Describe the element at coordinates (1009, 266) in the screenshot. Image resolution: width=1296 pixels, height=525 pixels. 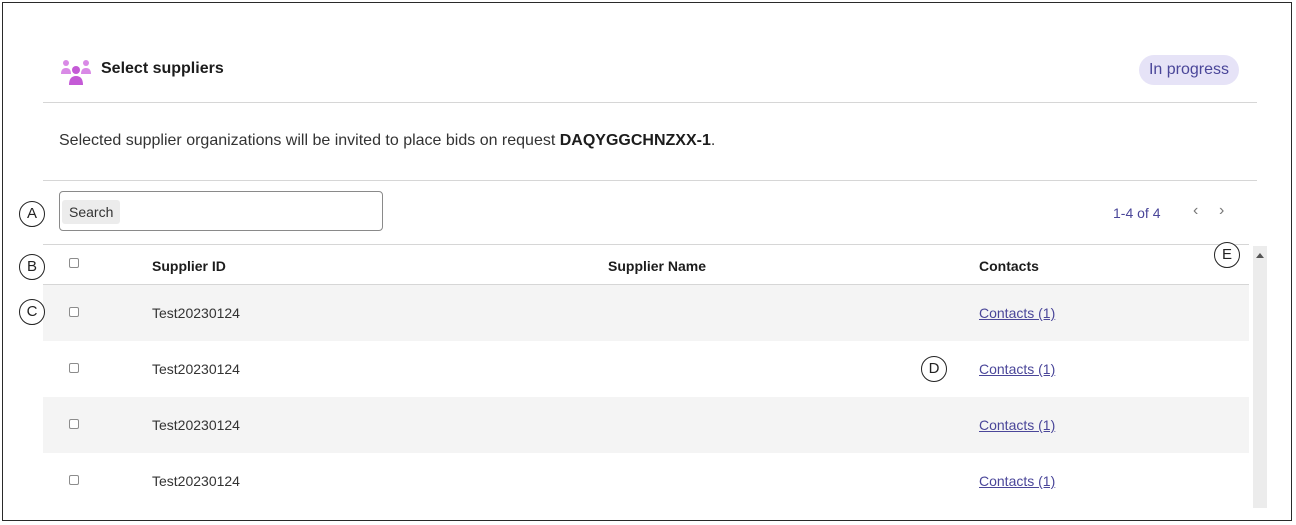
I see `column-header-contacts: Contacts` at that location.